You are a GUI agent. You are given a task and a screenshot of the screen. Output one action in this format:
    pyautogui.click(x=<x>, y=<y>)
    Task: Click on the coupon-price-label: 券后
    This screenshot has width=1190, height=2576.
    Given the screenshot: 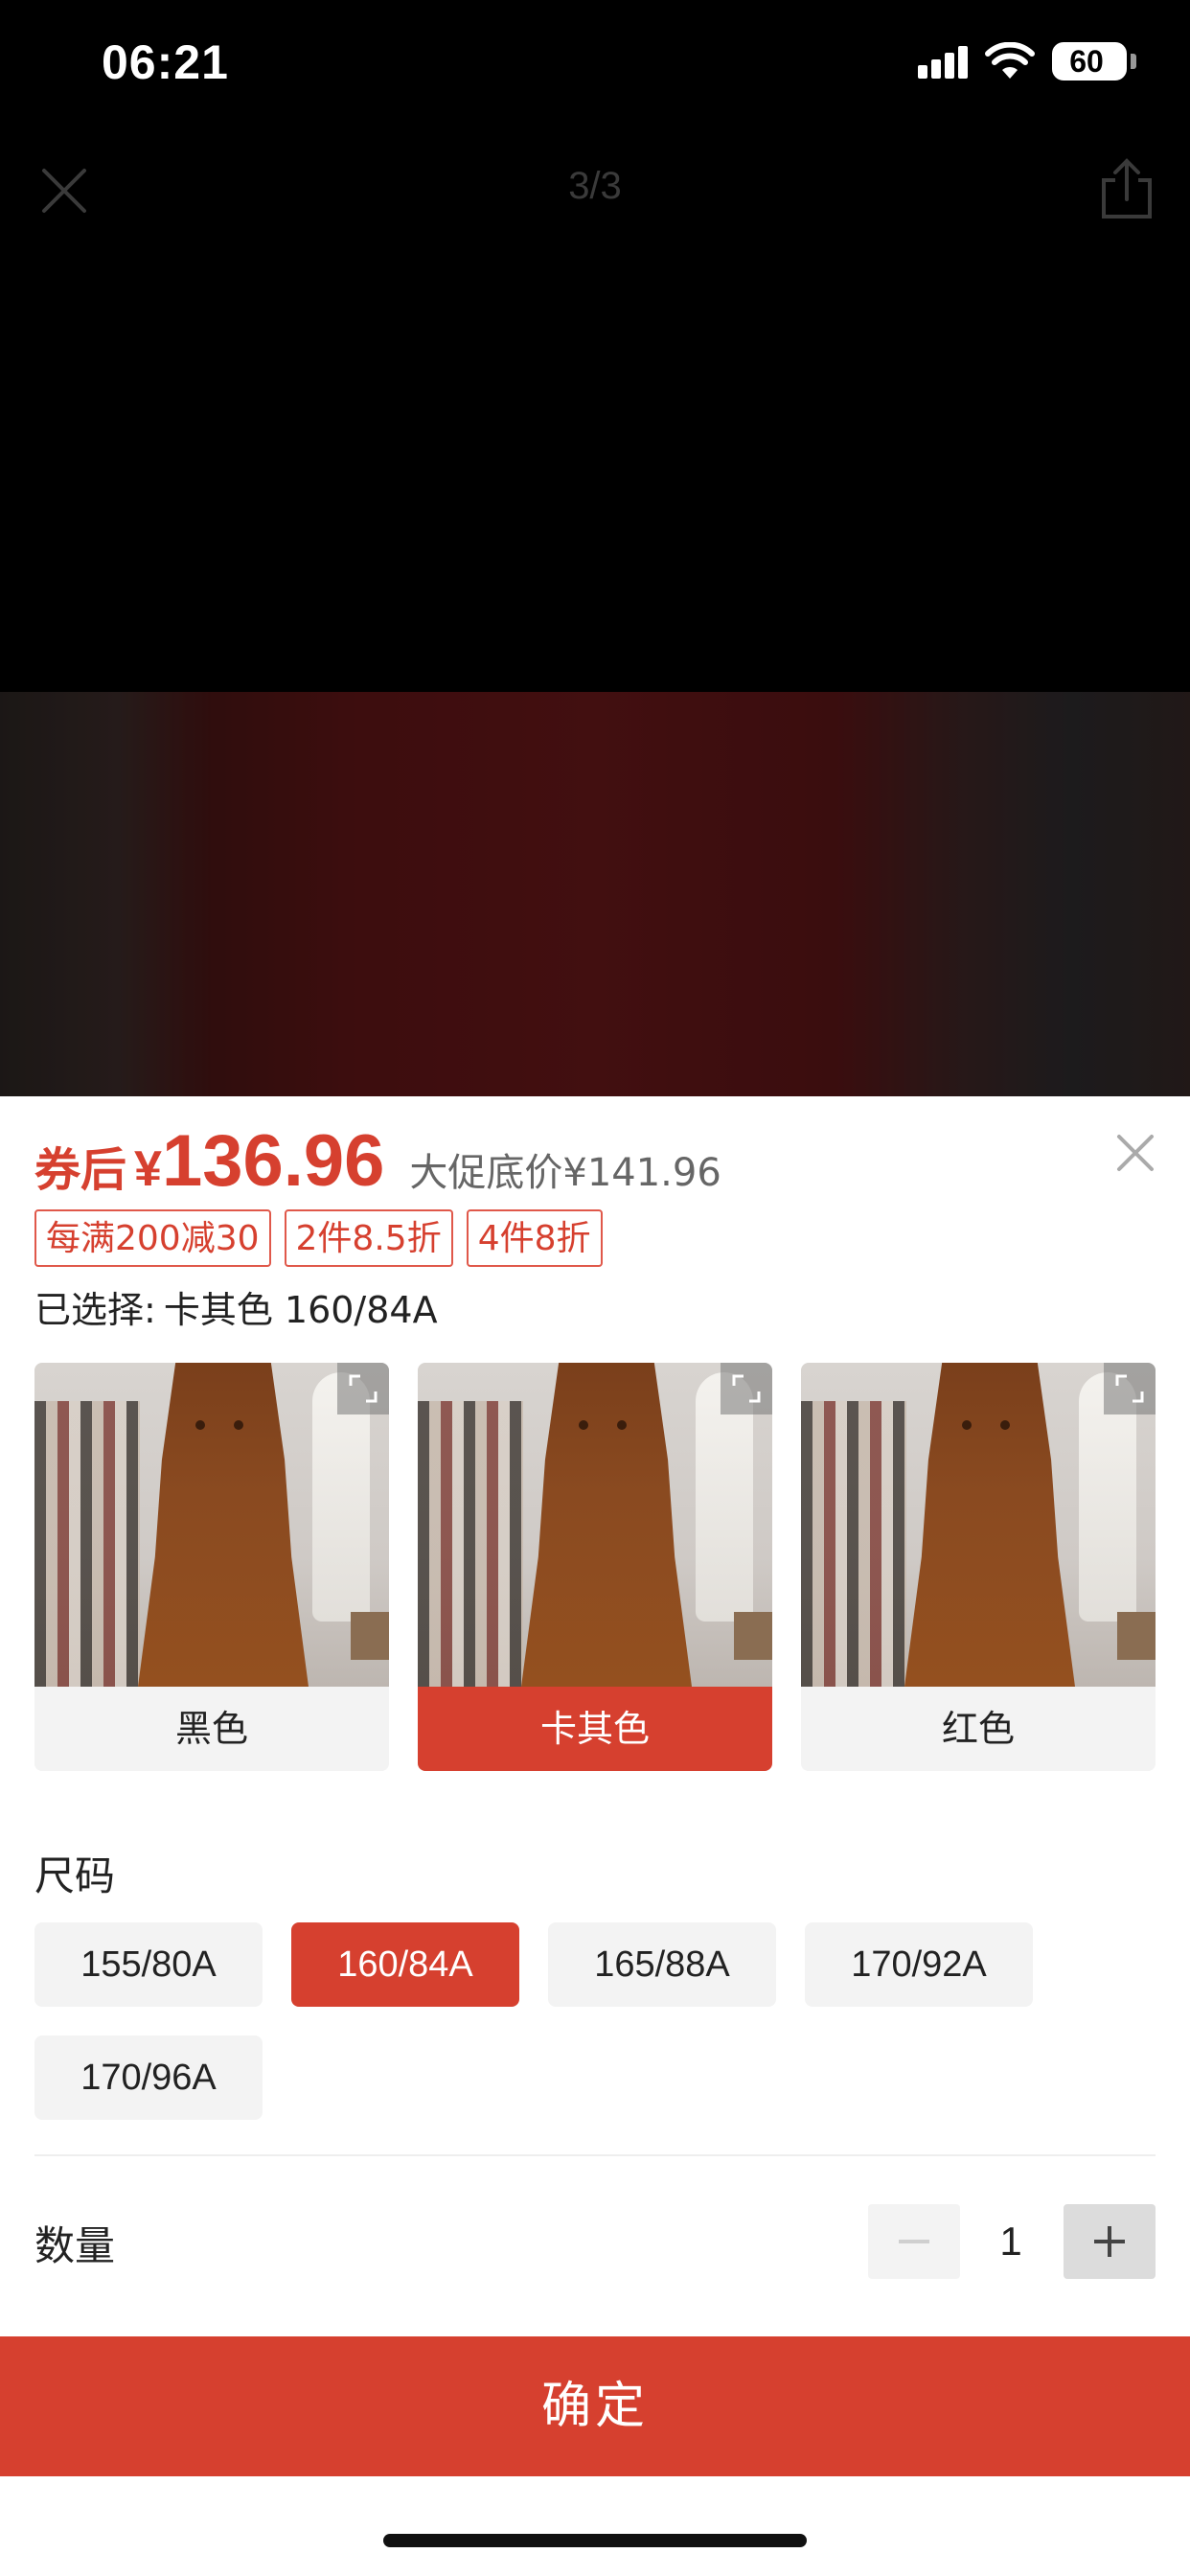 What is the action you would take?
    pyautogui.click(x=81, y=1170)
    